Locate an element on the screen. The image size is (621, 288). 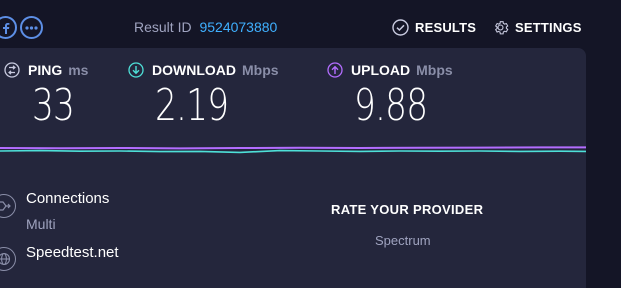
upload-label: UPLOAD is located at coordinates (381, 70).